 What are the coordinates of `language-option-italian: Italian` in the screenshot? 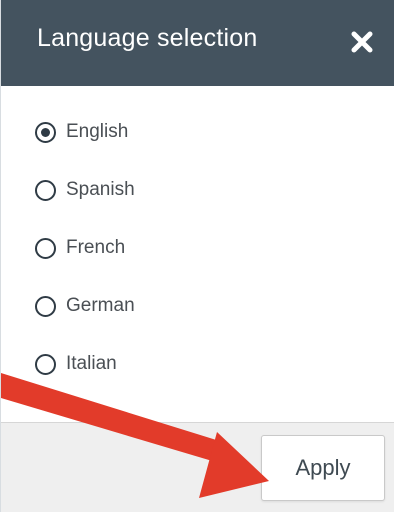 It's located at (76, 364).